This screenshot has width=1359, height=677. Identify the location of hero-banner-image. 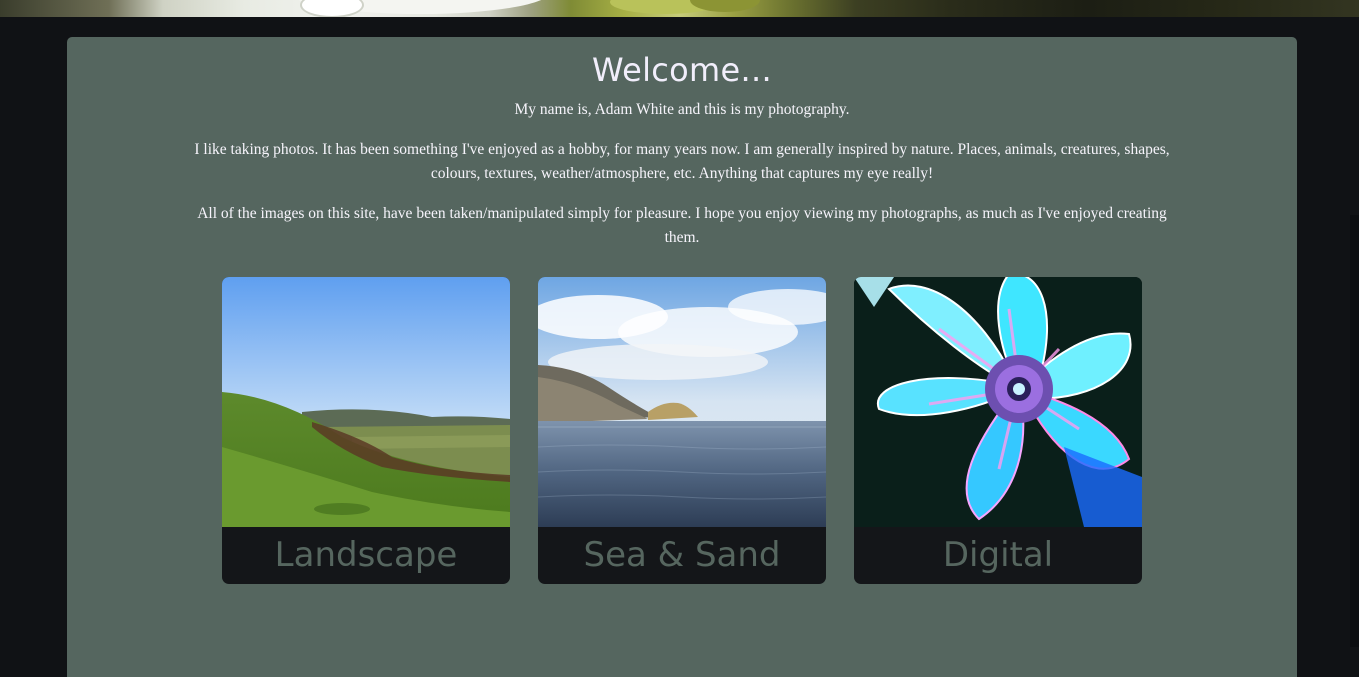
(679, 8).